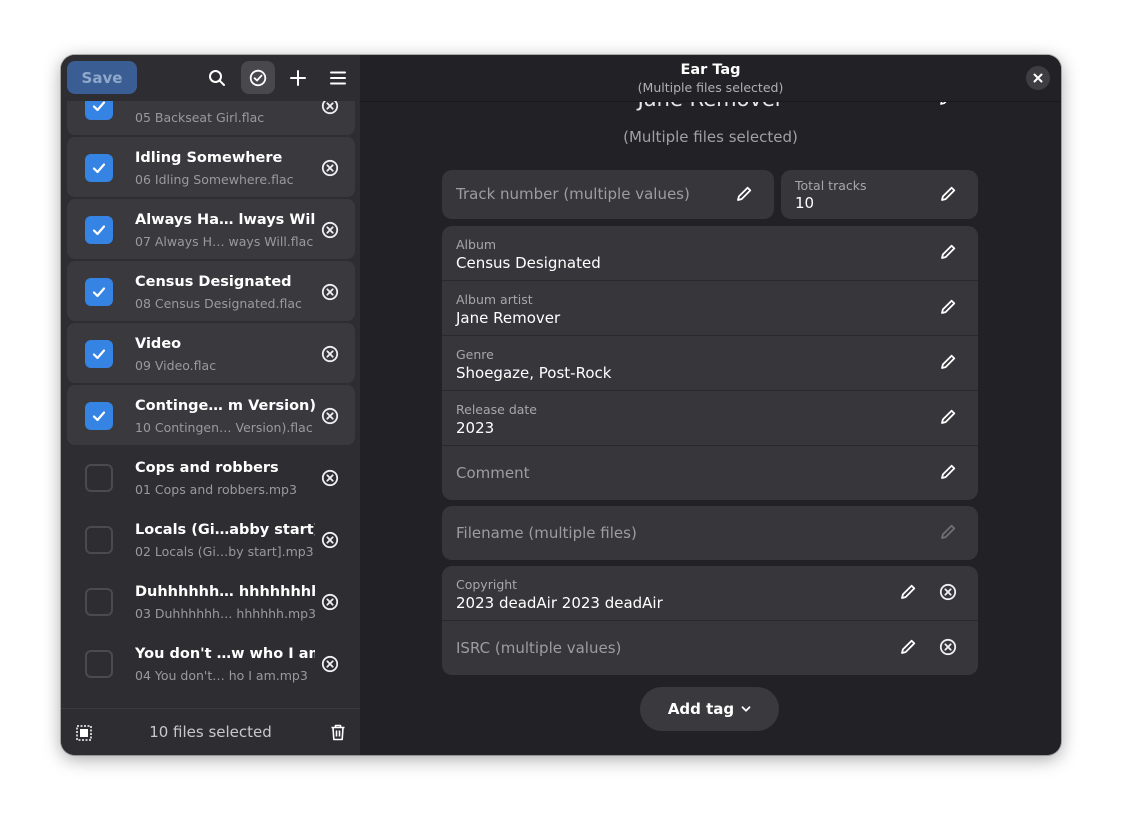  What do you see at coordinates (573, 194) in the screenshot?
I see `track-number-placeholder: Track number (multiple values)` at bounding box center [573, 194].